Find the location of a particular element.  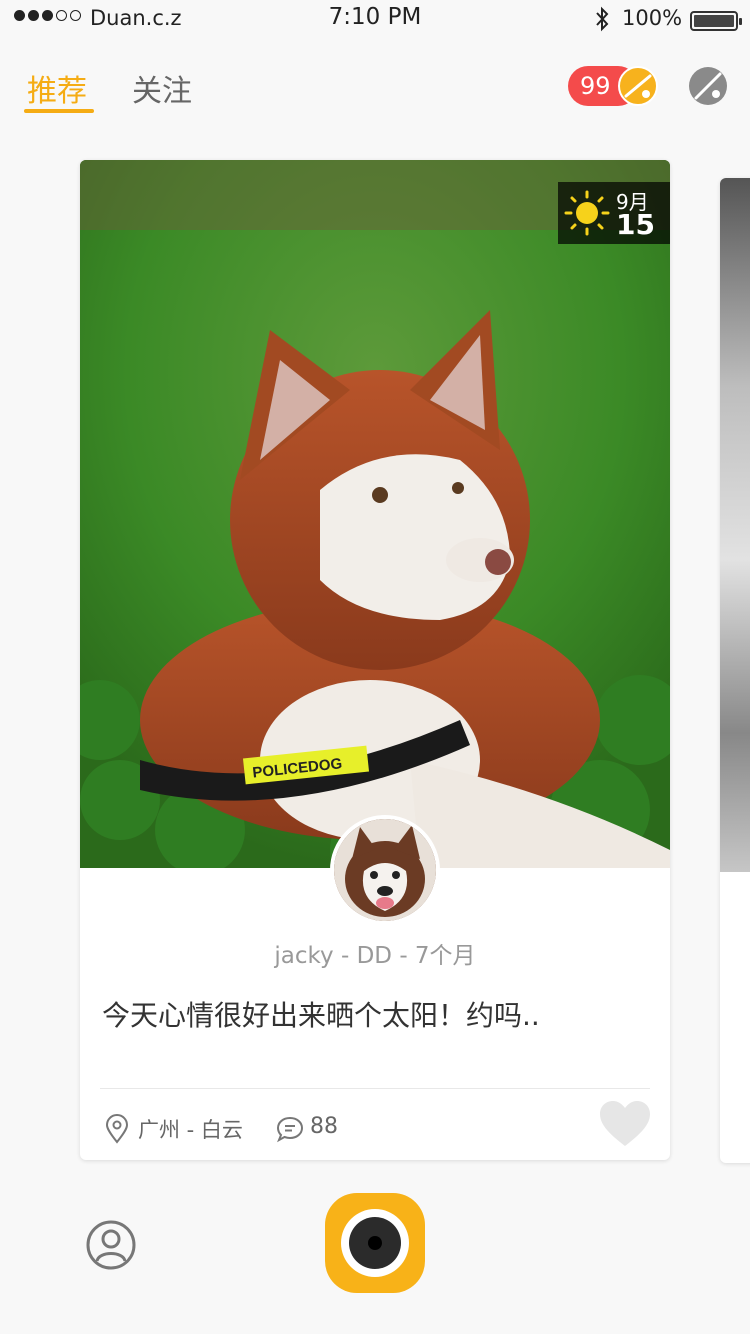

post-author-meta: jacky - DD - 7个月 is located at coordinates (375, 956).